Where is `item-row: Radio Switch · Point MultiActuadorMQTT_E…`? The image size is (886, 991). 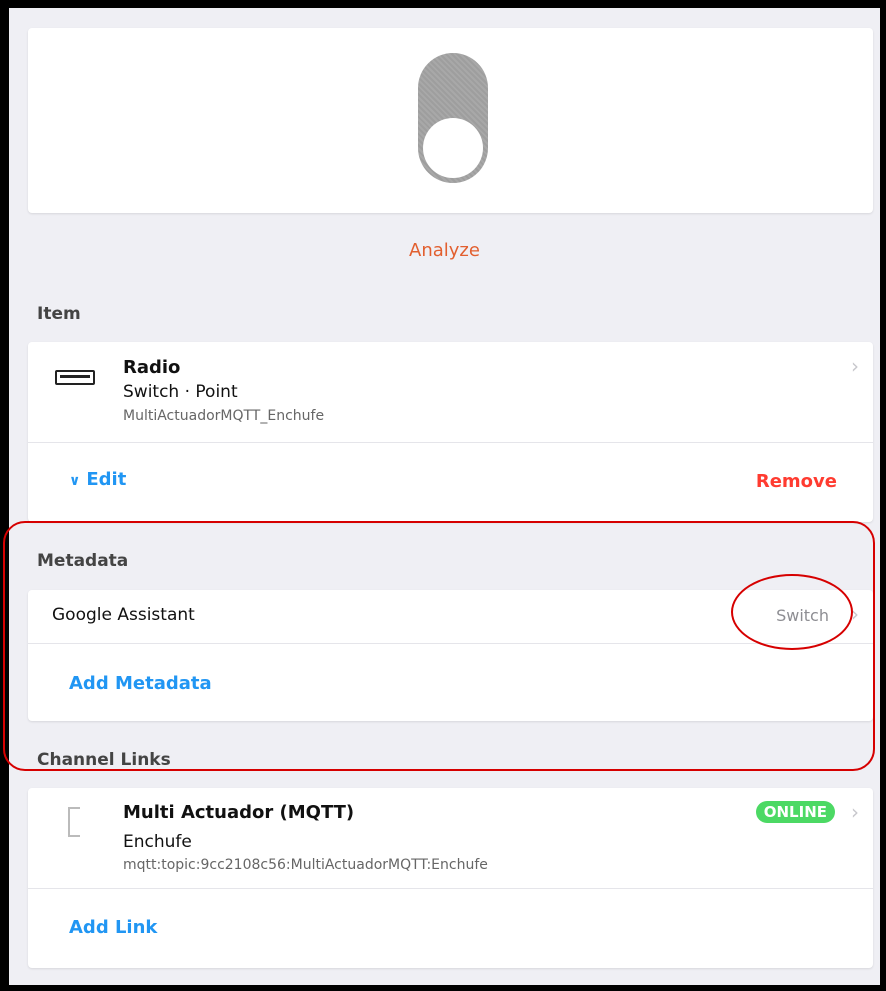
item-row: Radio Switch · Point MultiActuadorMQTT_E… is located at coordinates (450, 392).